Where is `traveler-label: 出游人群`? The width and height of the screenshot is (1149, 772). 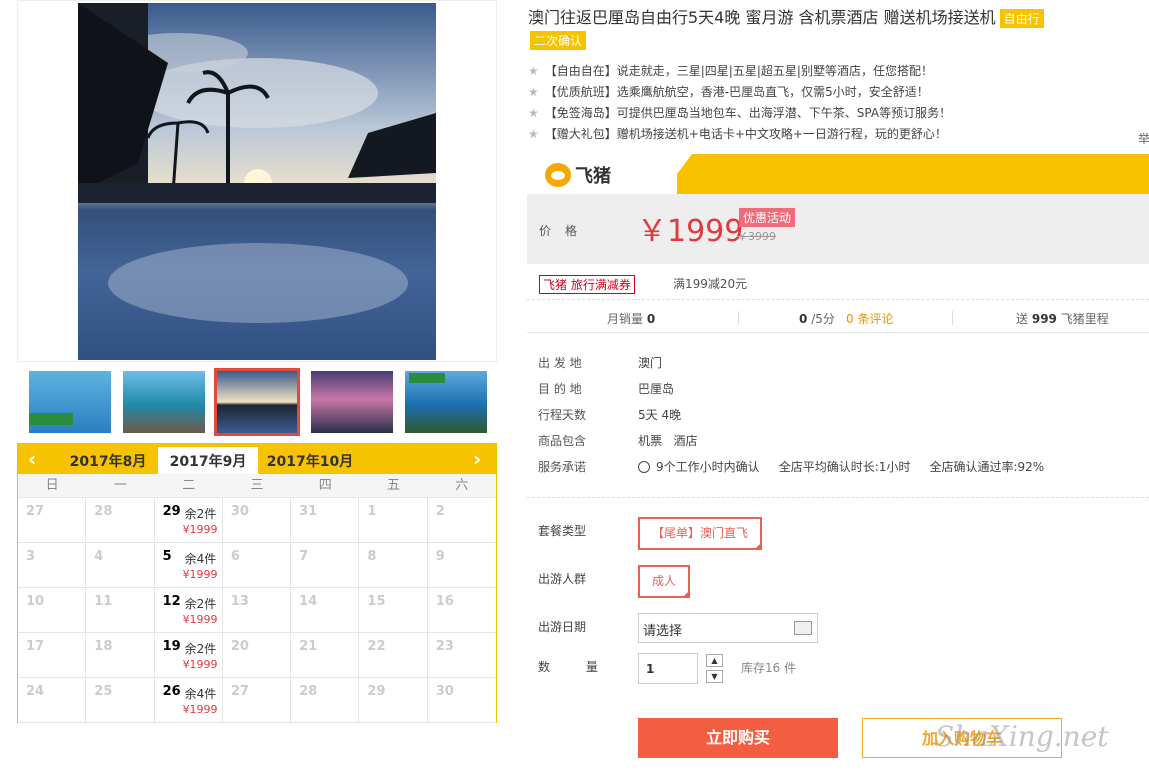 traveler-label: 出游人群 is located at coordinates (562, 579).